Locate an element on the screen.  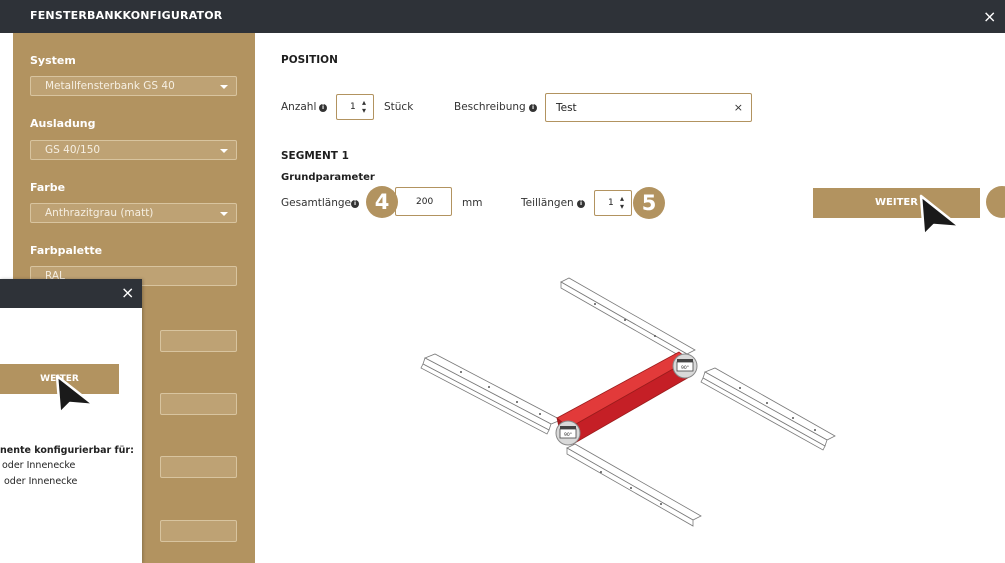
ausladung-select: GS 40/150 is located at coordinates (133, 150).